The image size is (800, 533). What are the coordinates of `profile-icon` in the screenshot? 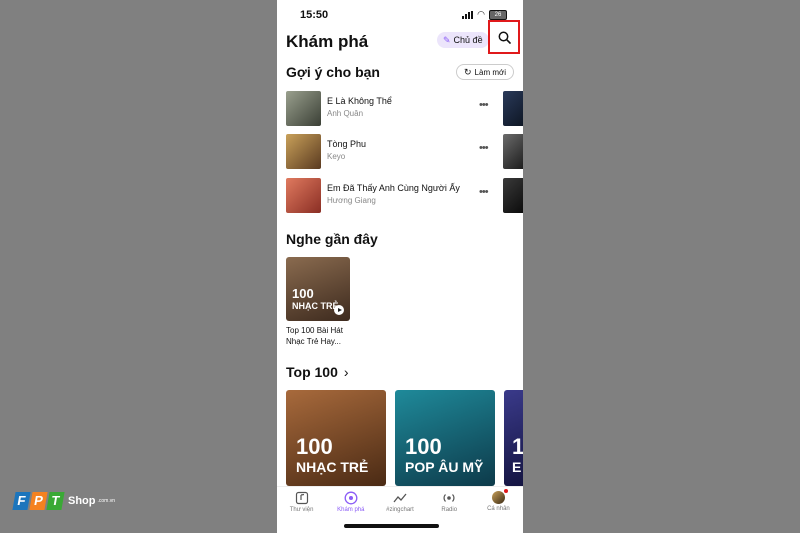 It's located at (499, 496).